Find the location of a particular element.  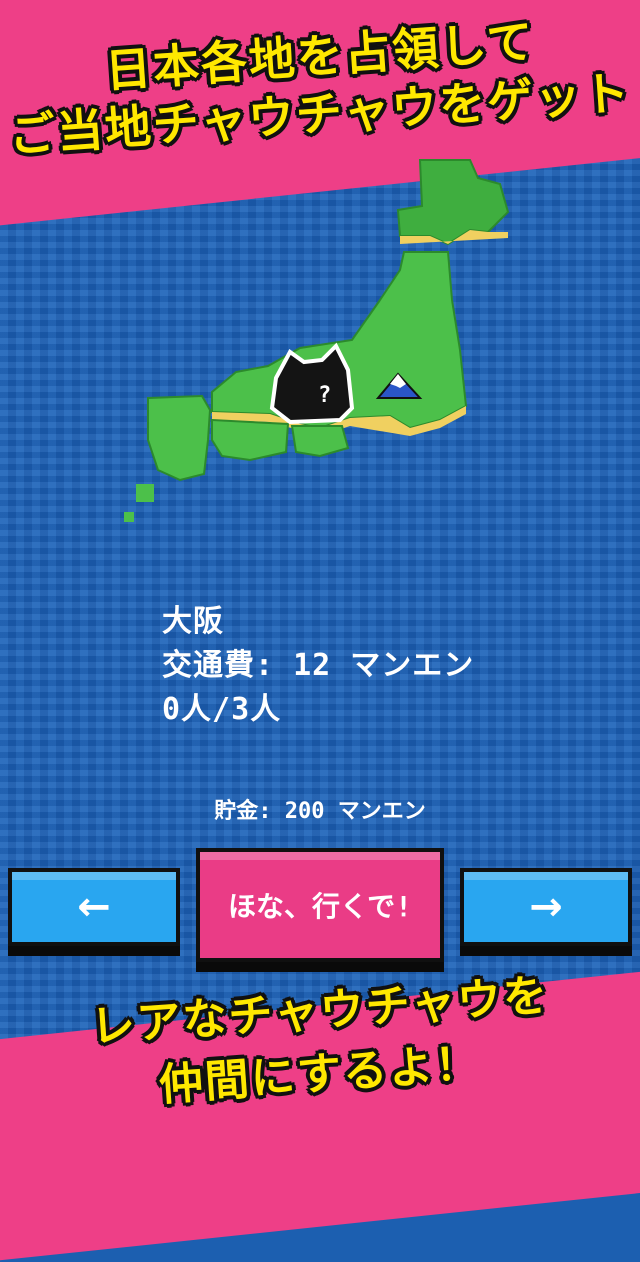

arrow-left-icon: ← is located at coordinates (94, 907).